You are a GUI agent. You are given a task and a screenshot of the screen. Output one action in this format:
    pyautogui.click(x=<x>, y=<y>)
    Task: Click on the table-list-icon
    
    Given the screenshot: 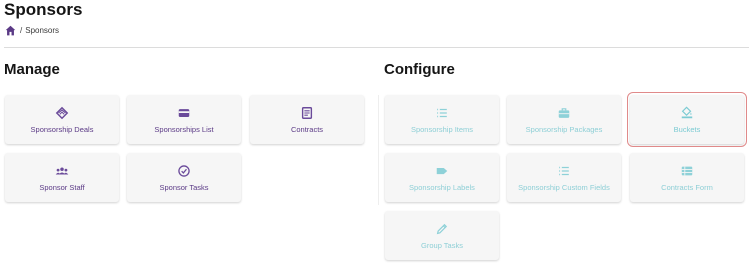 What is the action you would take?
    pyautogui.click(x=687, y=170)
    